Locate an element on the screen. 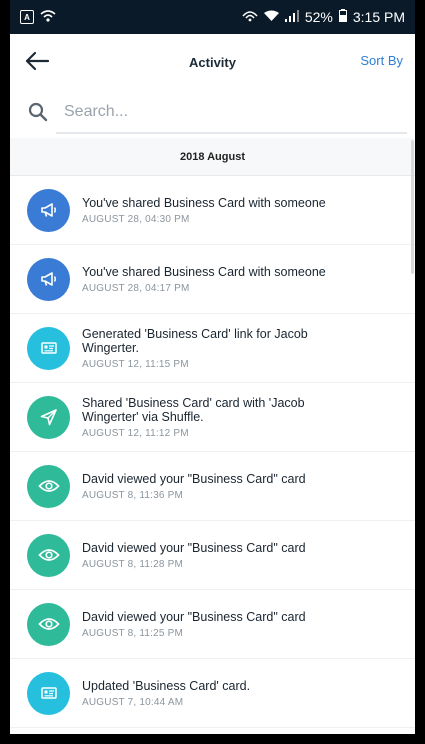 This screenshot has height=744, width=425. app-header: Activity Sort By is located at coordinates (212, 62).